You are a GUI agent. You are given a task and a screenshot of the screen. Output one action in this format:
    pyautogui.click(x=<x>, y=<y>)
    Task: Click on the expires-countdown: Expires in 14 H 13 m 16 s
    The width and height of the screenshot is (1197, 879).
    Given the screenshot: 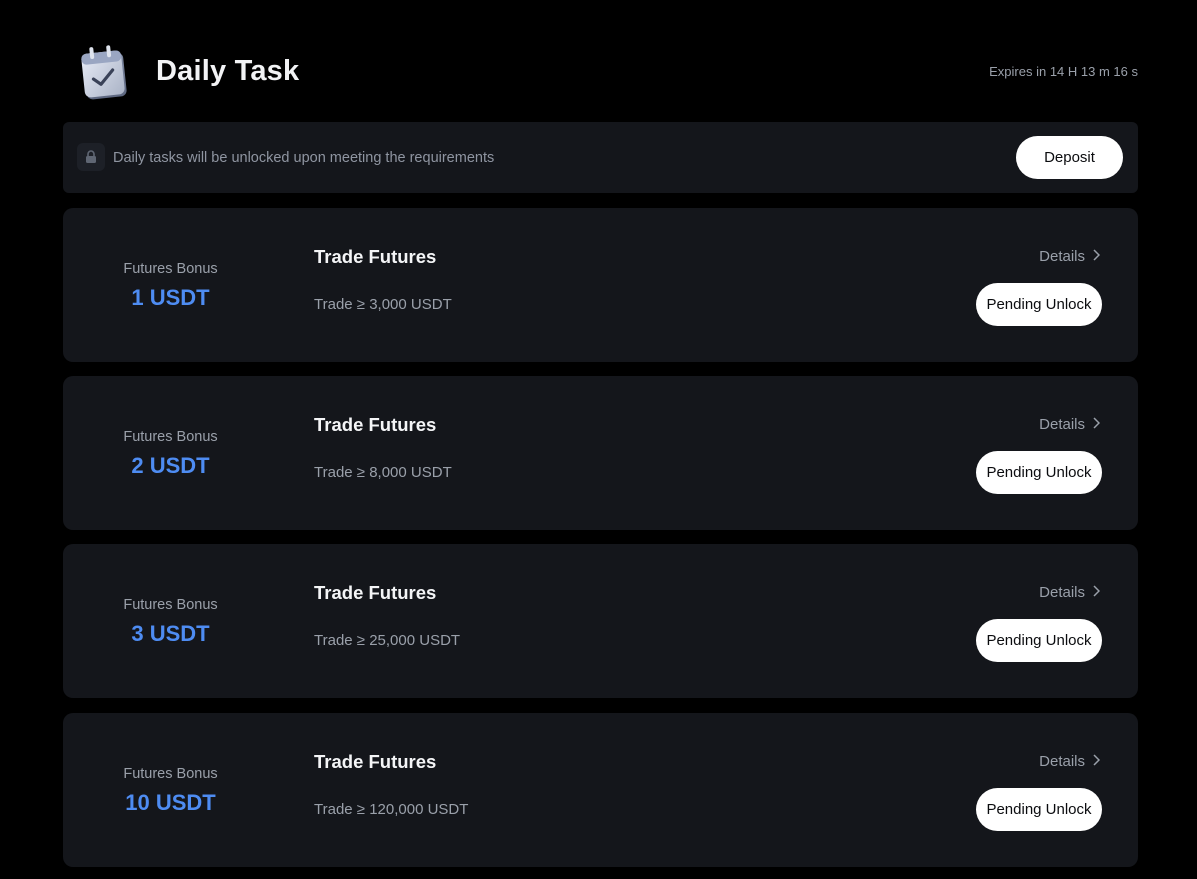 What is the action you would take?
    pyautogui.click(x=1063, y=71)
    